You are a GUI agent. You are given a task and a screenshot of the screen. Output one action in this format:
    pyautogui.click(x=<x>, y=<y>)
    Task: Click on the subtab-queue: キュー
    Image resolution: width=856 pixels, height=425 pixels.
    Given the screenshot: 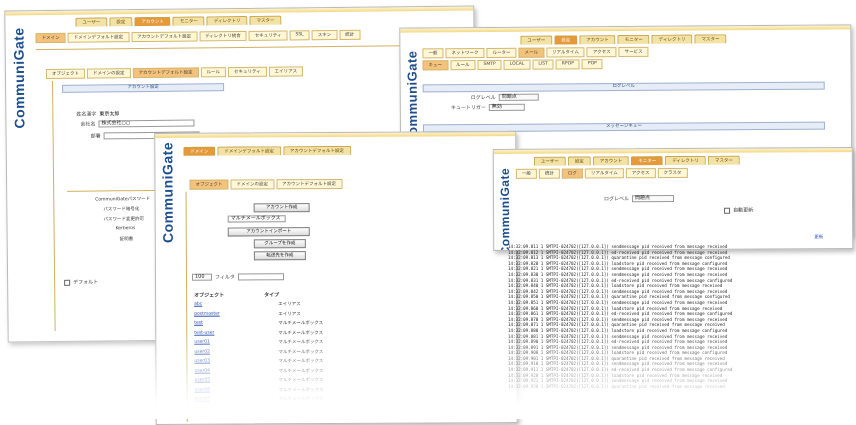 What is the action you would take?
    pyautogui.click(x=435, y=65)
    